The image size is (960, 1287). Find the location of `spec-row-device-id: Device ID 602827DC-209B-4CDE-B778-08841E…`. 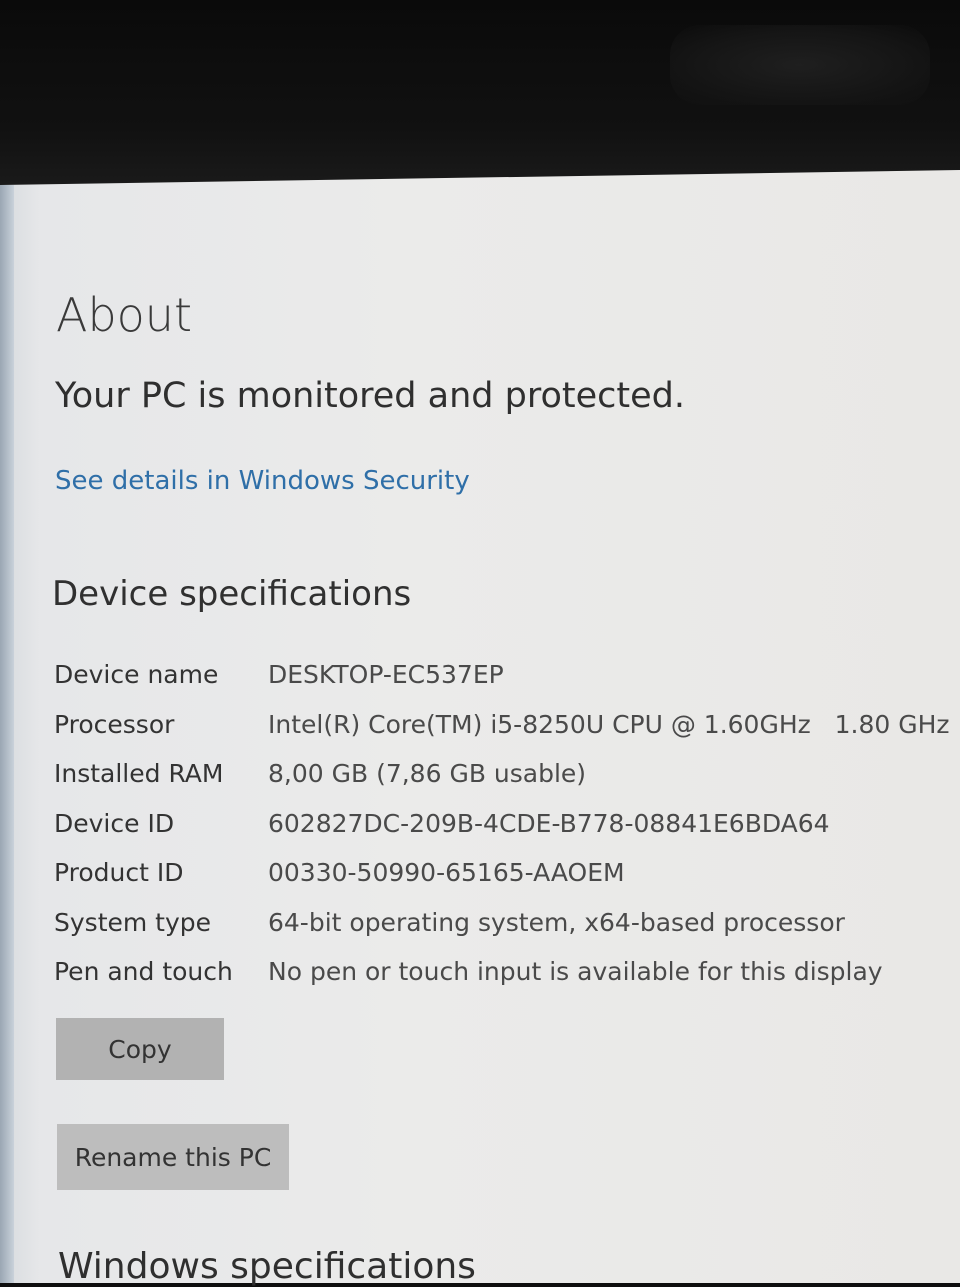

spec-row-device-id: Device ID 602827DC-209B-4CDE-B778-08841E… is located at coordinates (494, 834).